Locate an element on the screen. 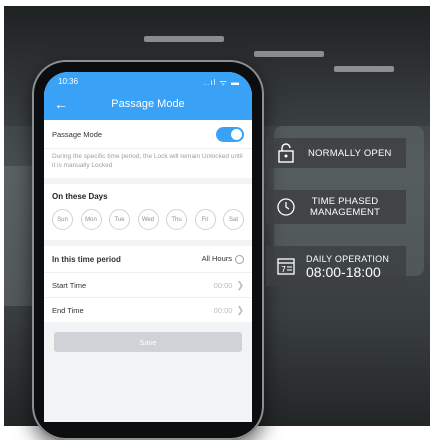  end-time-value: 00:00 is located at coordinates (223, 310).